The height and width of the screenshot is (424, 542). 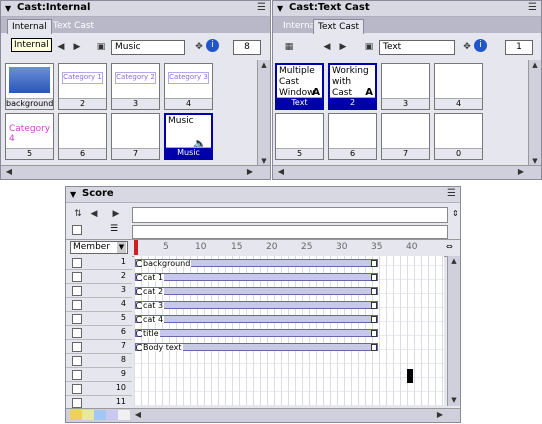 I want to click on cast-internal-hscroll: ◀ ▶, so click(x=135, y=172).